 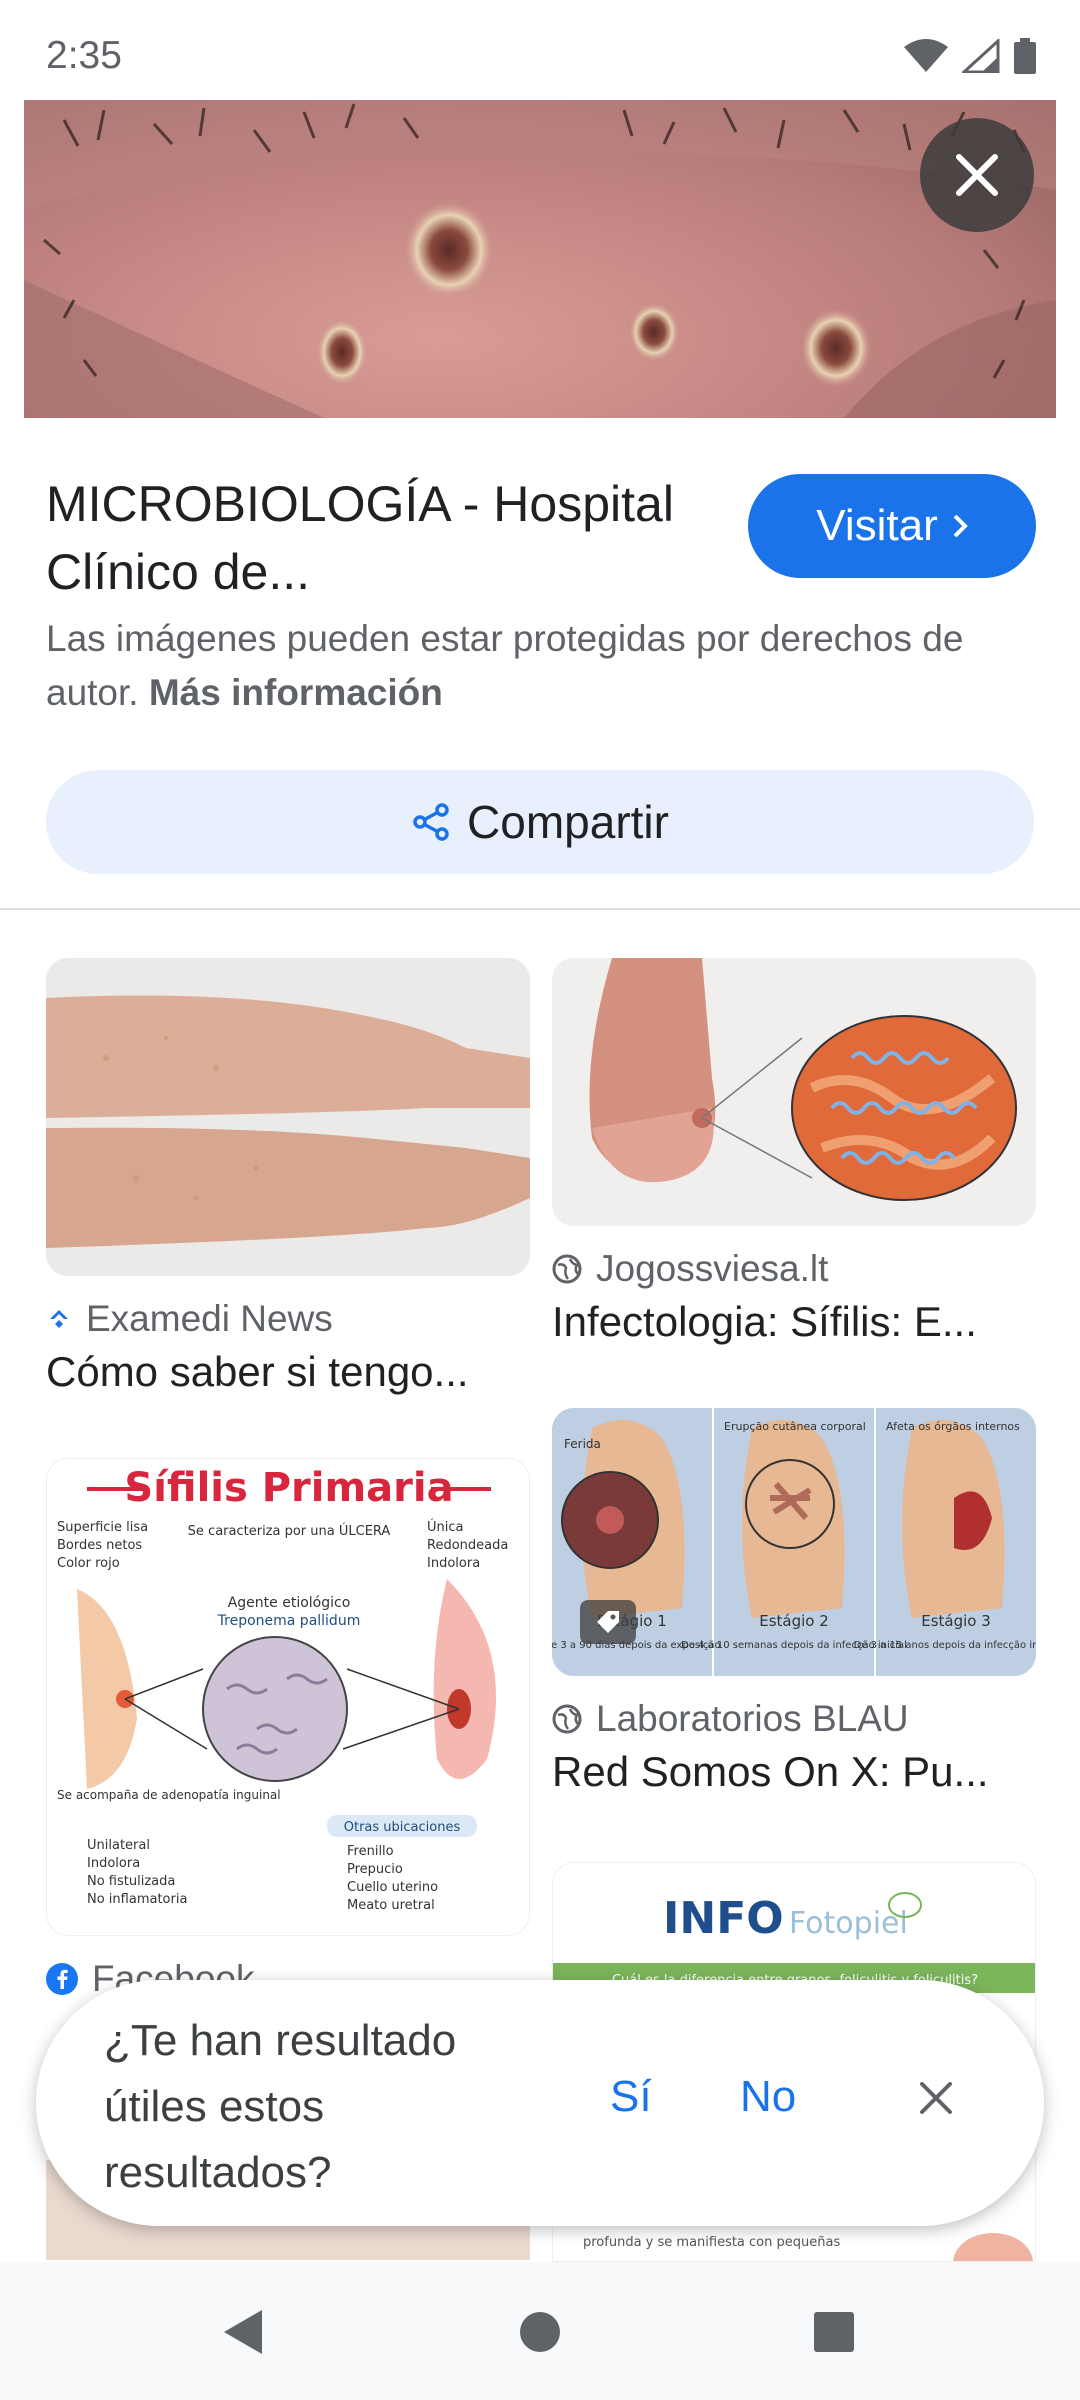 I want to click on close-button, so click(x=977, y=175).